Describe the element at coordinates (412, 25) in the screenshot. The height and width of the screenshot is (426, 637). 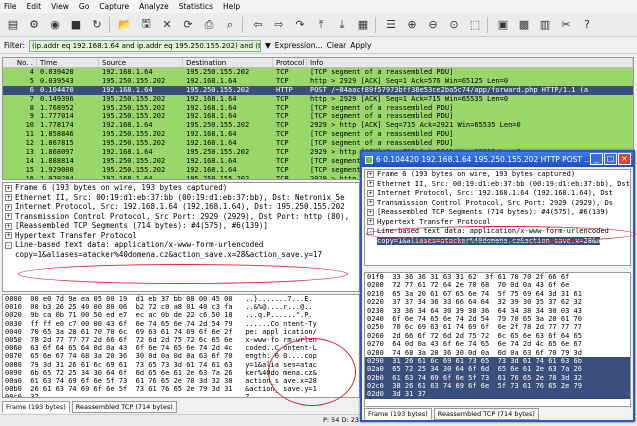
I see `zoom-in-icon: ⊕` at that location.